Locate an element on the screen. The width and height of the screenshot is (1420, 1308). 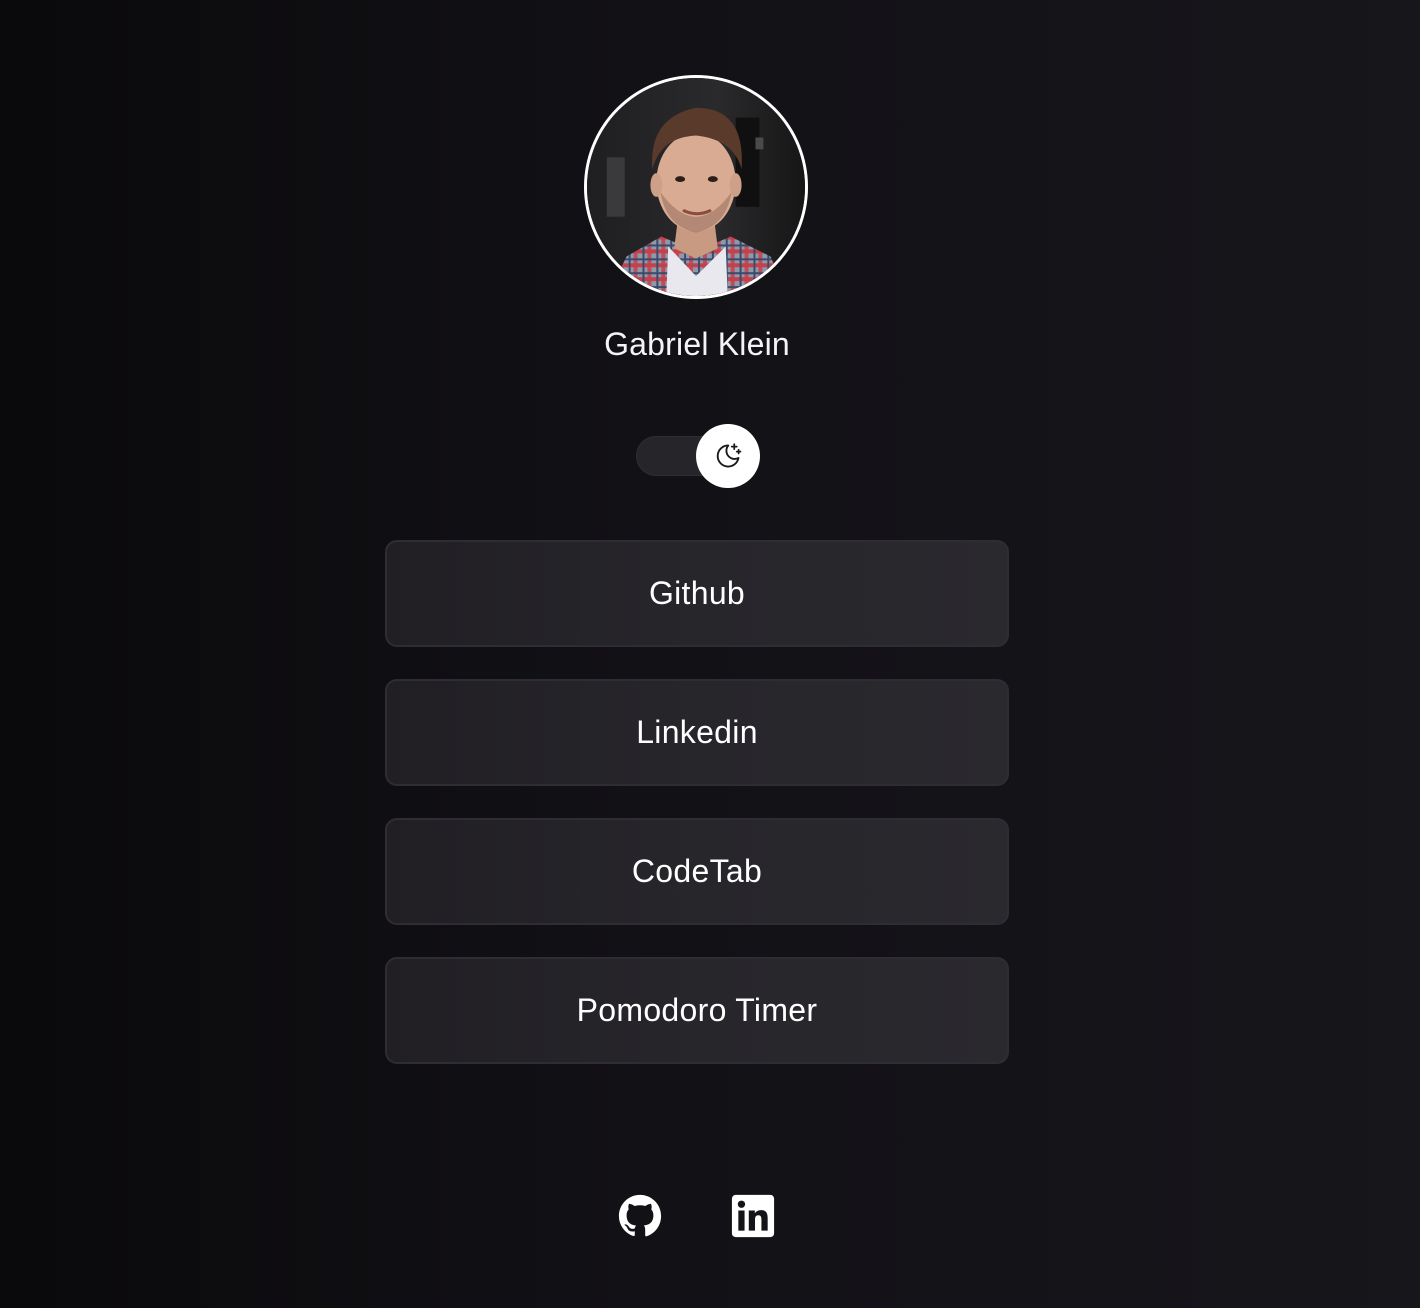
github-icon is located at coordinates (640, 1216).